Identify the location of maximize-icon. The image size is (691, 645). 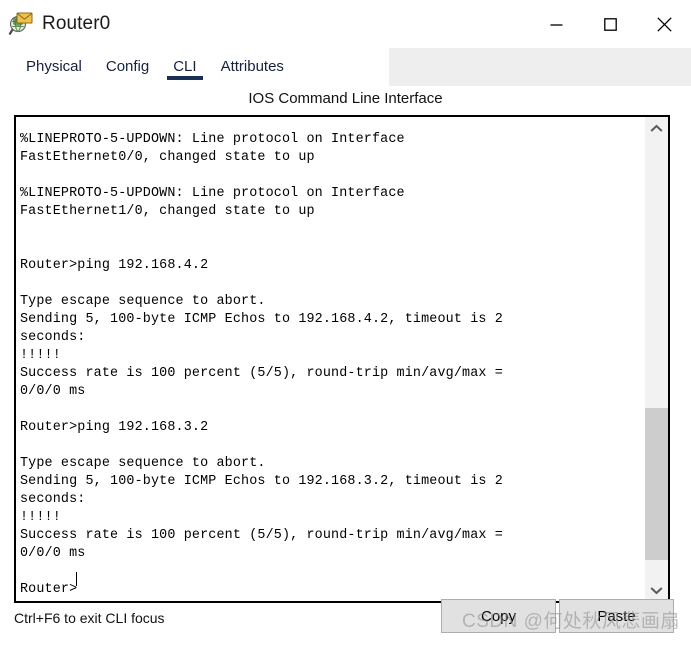
(610, 24).